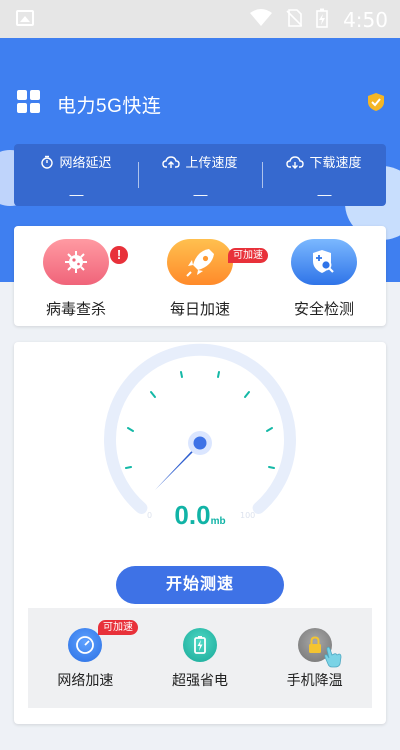  What do you see at coordinates (200, 746) in the screenshot?
I see `bottom-nav-peek` at bounding box center [200, 746].